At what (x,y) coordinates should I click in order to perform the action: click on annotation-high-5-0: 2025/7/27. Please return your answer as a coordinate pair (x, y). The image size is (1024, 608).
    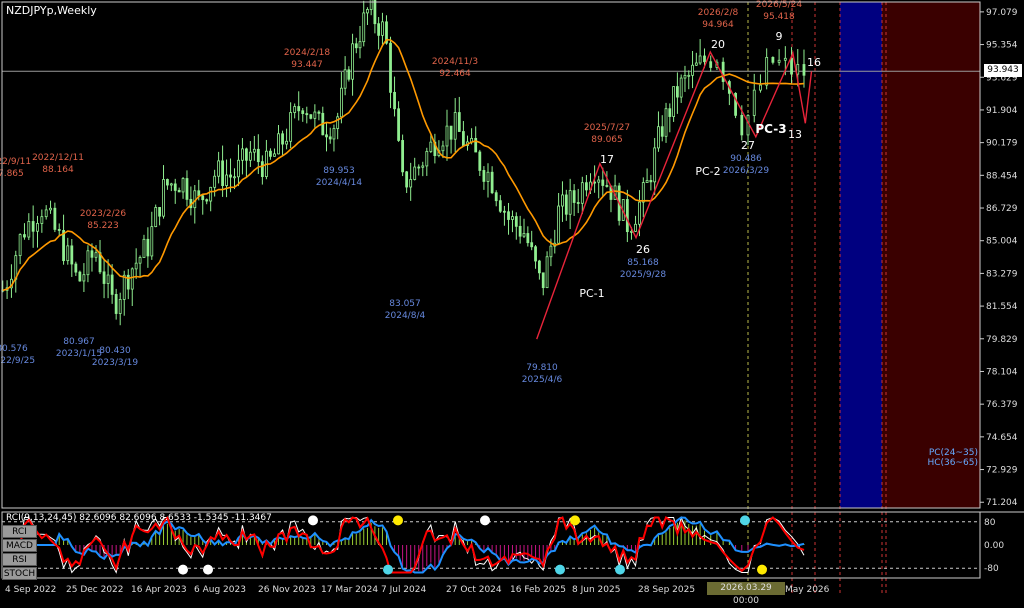
    Looking at the image, I should click on (607, 128).